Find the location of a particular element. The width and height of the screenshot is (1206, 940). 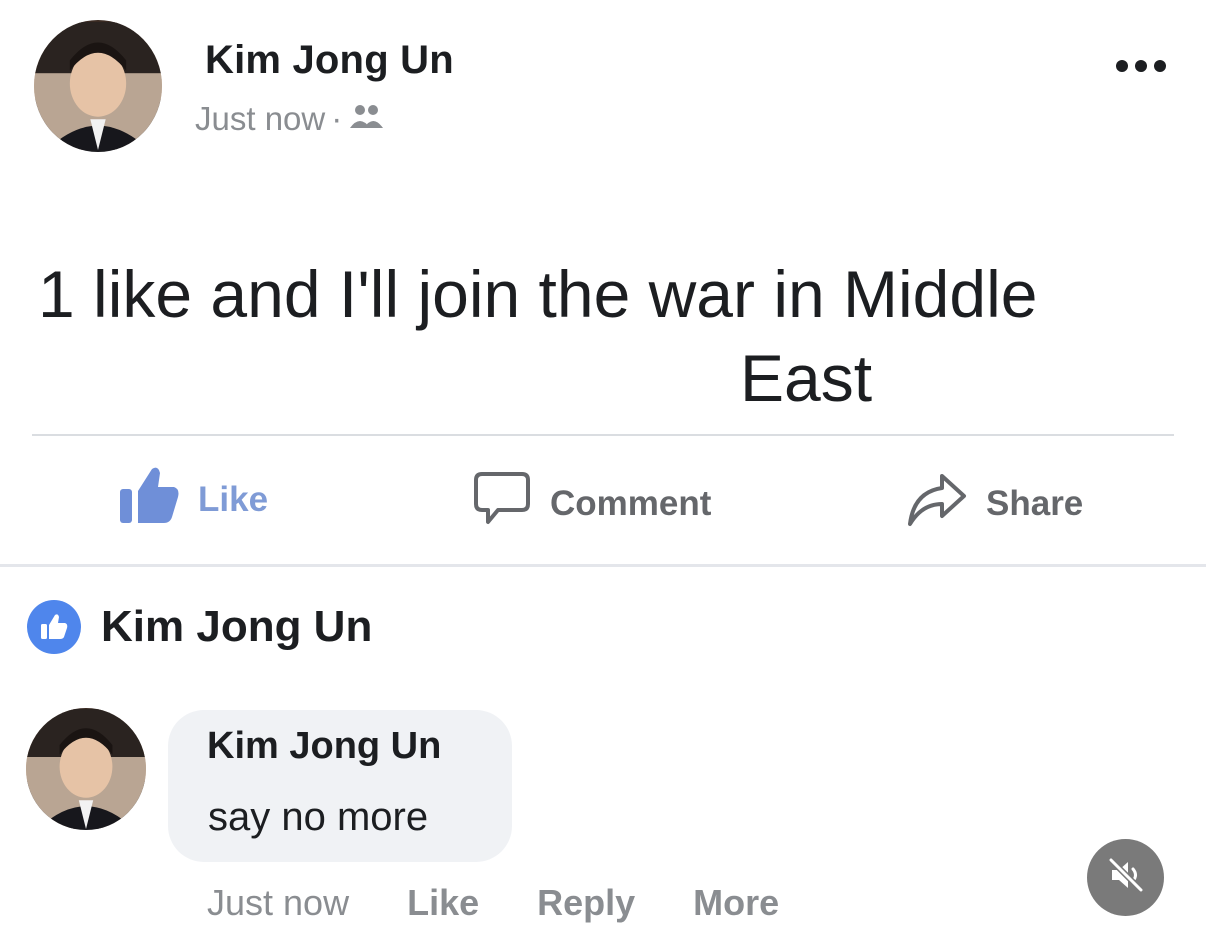

comment-reply-button: Reply is located at coordinates (586, 903).